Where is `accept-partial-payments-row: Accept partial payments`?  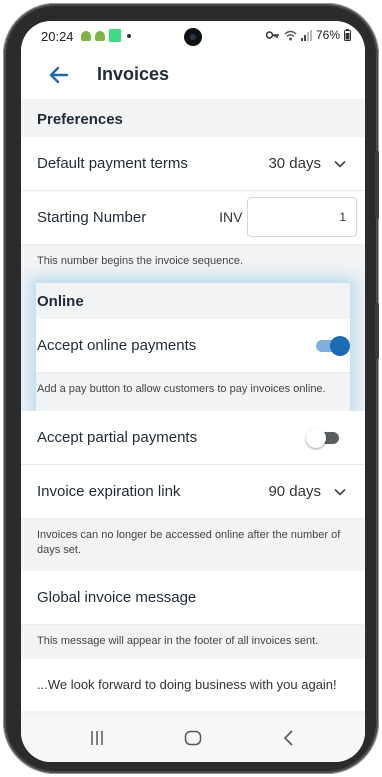 accept-partial-payments-row: Accept partial payments is located at coordinates (193, 438).